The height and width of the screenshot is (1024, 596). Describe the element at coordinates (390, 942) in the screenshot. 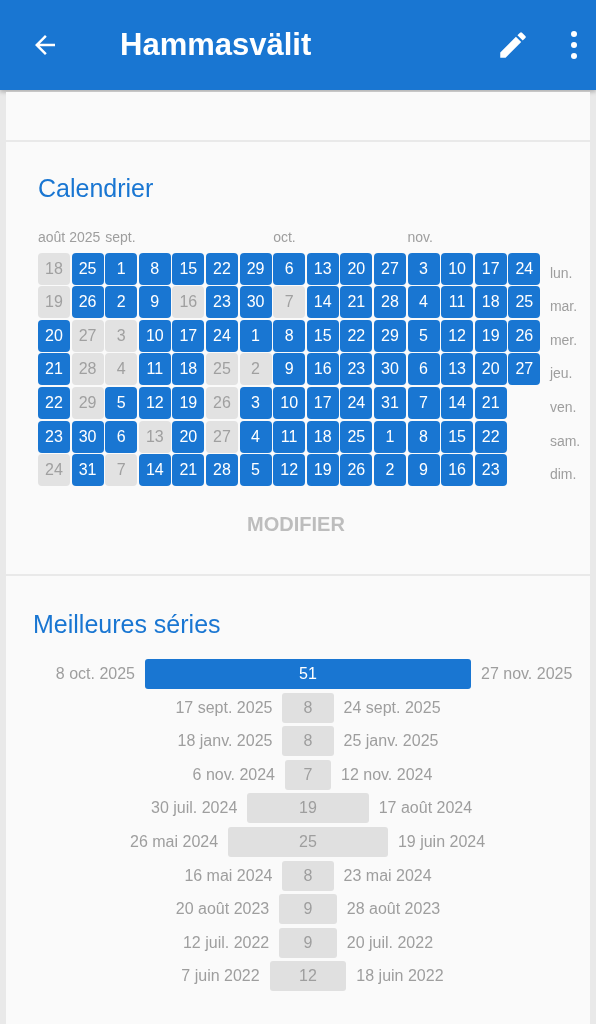

I see `streak-end-date: 20 juil. 2022` at that location.